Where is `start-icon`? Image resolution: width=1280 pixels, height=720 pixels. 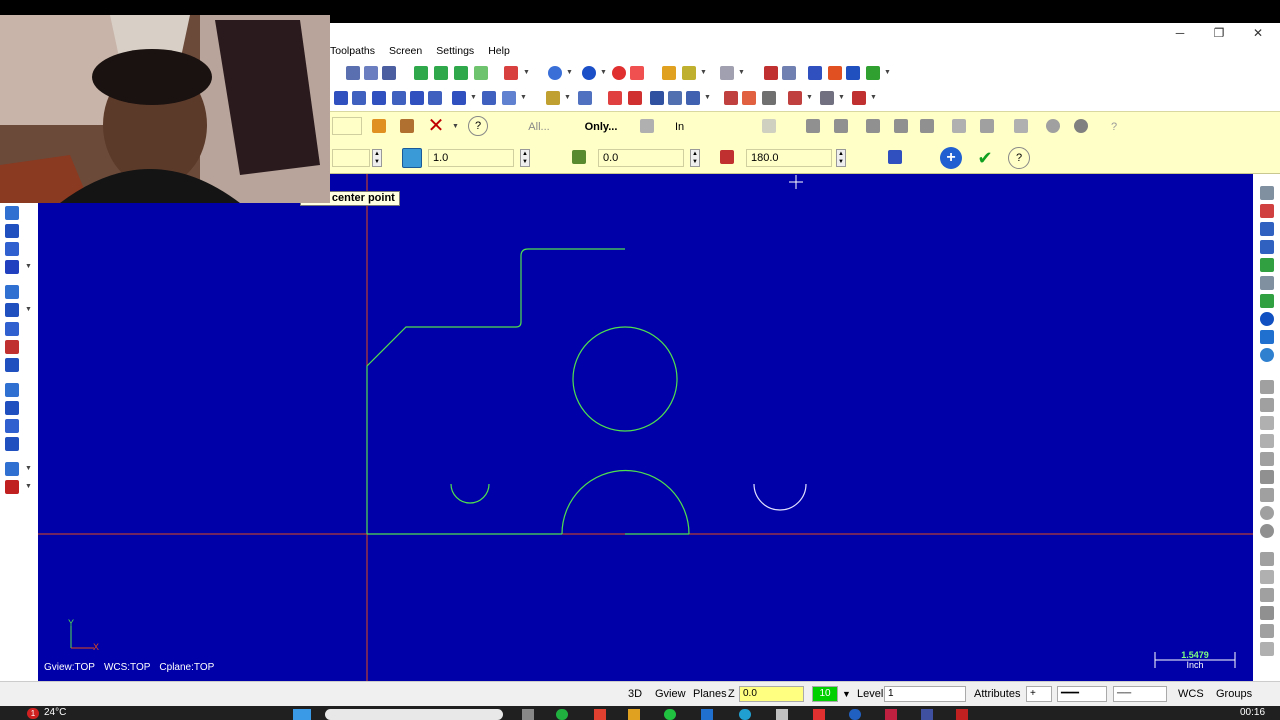
start-icon is located at coordinates (302, 714).